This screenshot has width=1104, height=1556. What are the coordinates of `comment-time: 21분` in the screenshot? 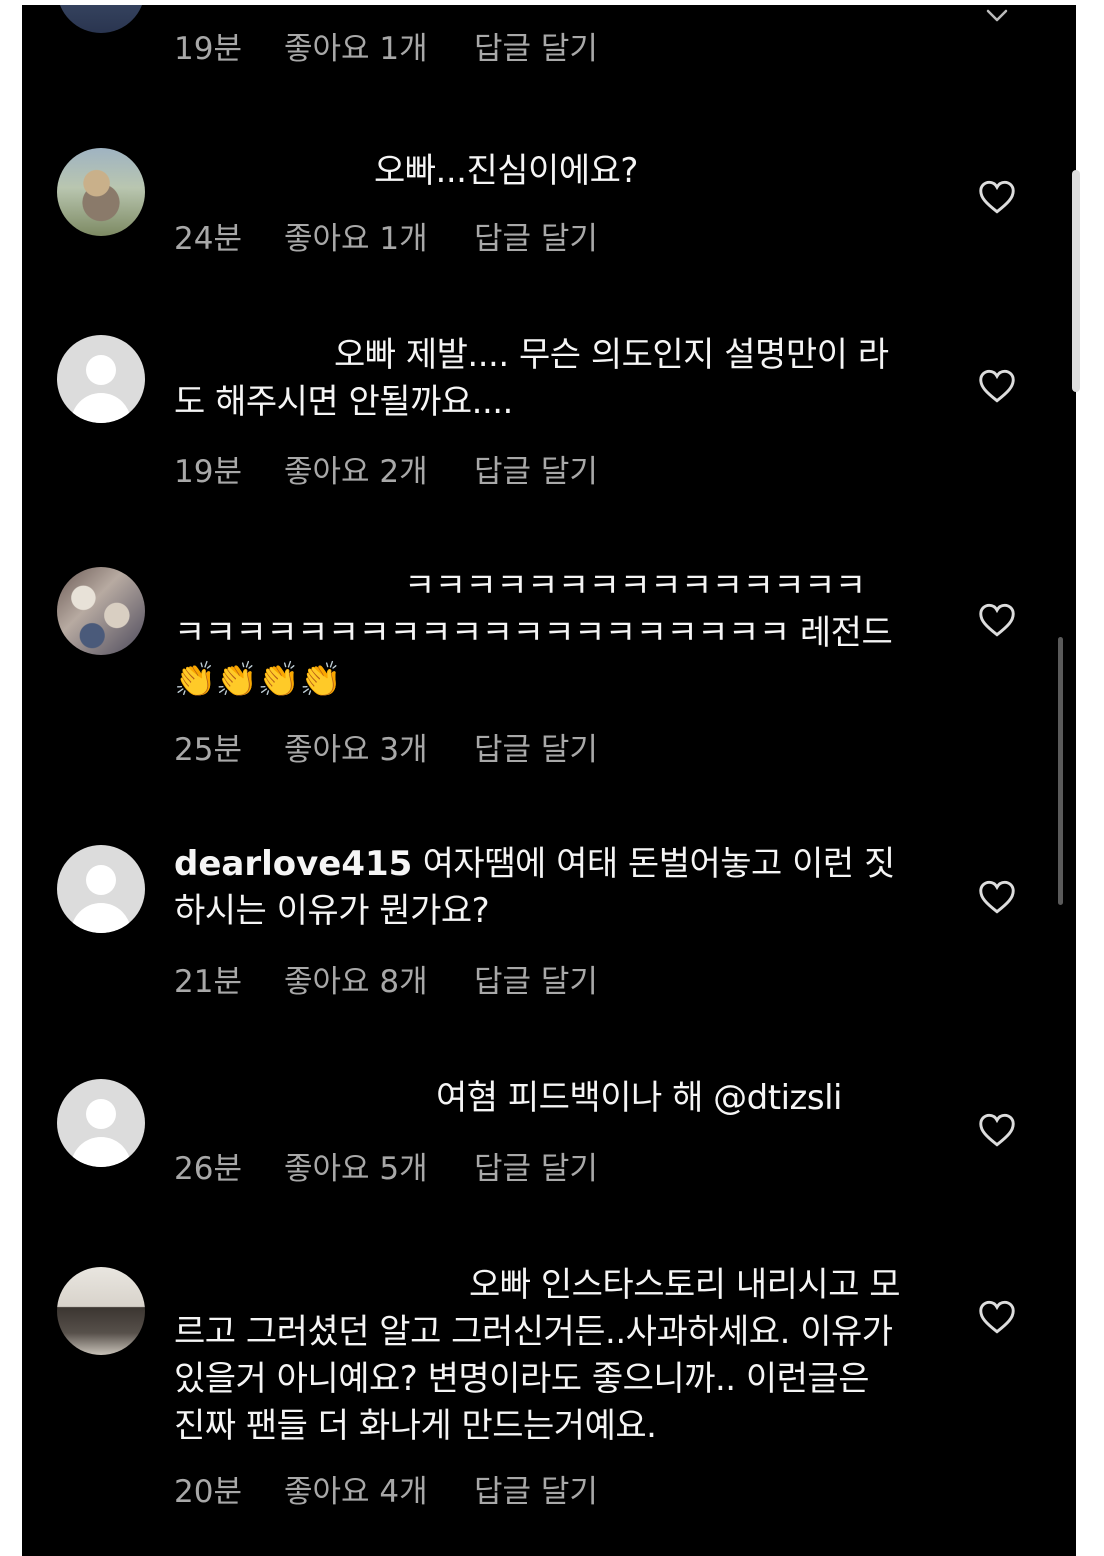 It's located at (208, 982).